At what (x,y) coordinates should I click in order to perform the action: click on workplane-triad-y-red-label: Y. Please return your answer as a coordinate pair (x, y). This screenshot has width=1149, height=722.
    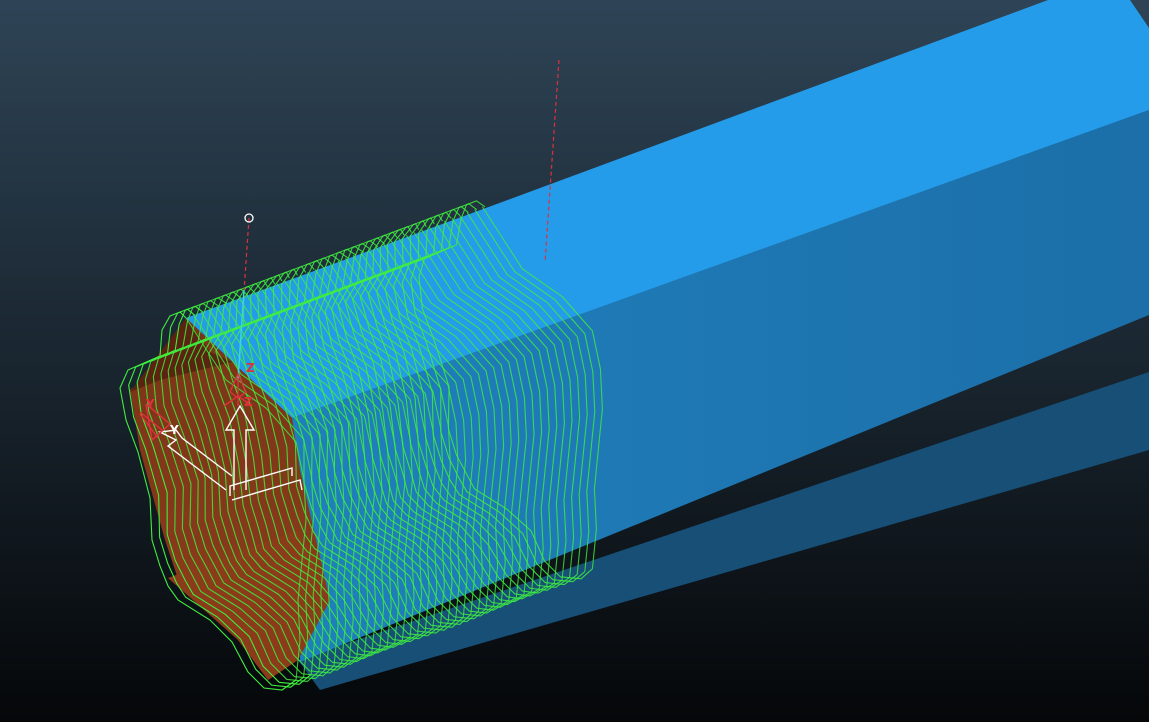
    Looking at the image, I should click on (150, 404).